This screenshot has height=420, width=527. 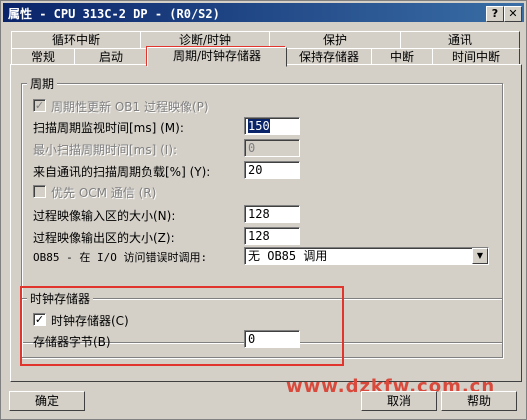 I want to click on ok-button: 确定, so click(x=47, y=401).